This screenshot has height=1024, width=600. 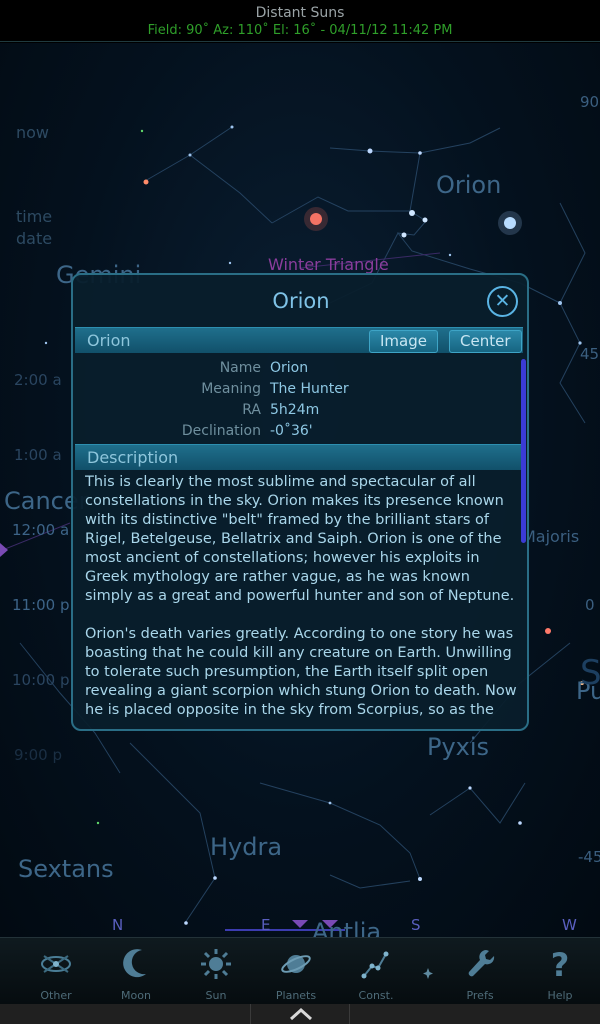 I want to click on center-button: Center, so click(x=485, y=341).